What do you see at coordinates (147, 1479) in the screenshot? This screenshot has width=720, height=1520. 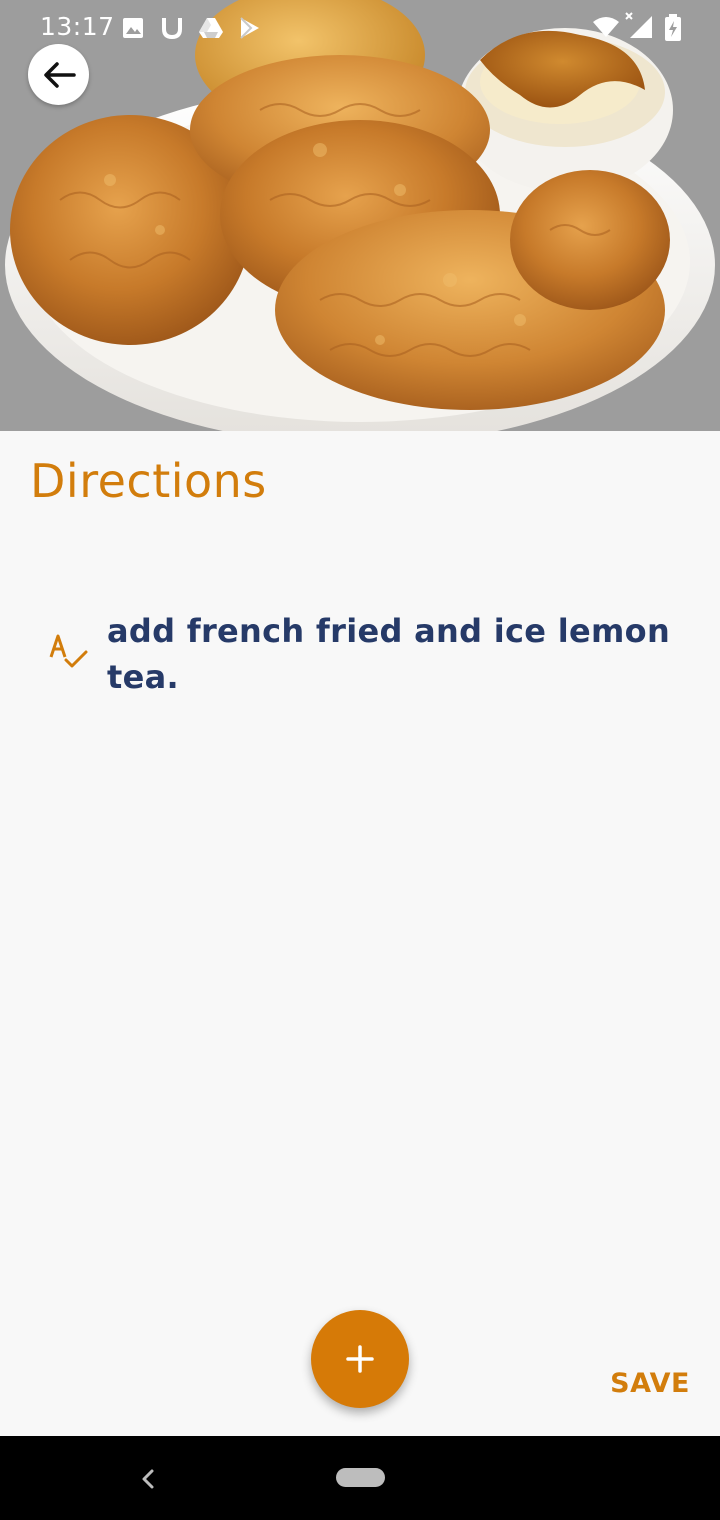 I see `nav-back-icon` at bounding box center [147, 1479].